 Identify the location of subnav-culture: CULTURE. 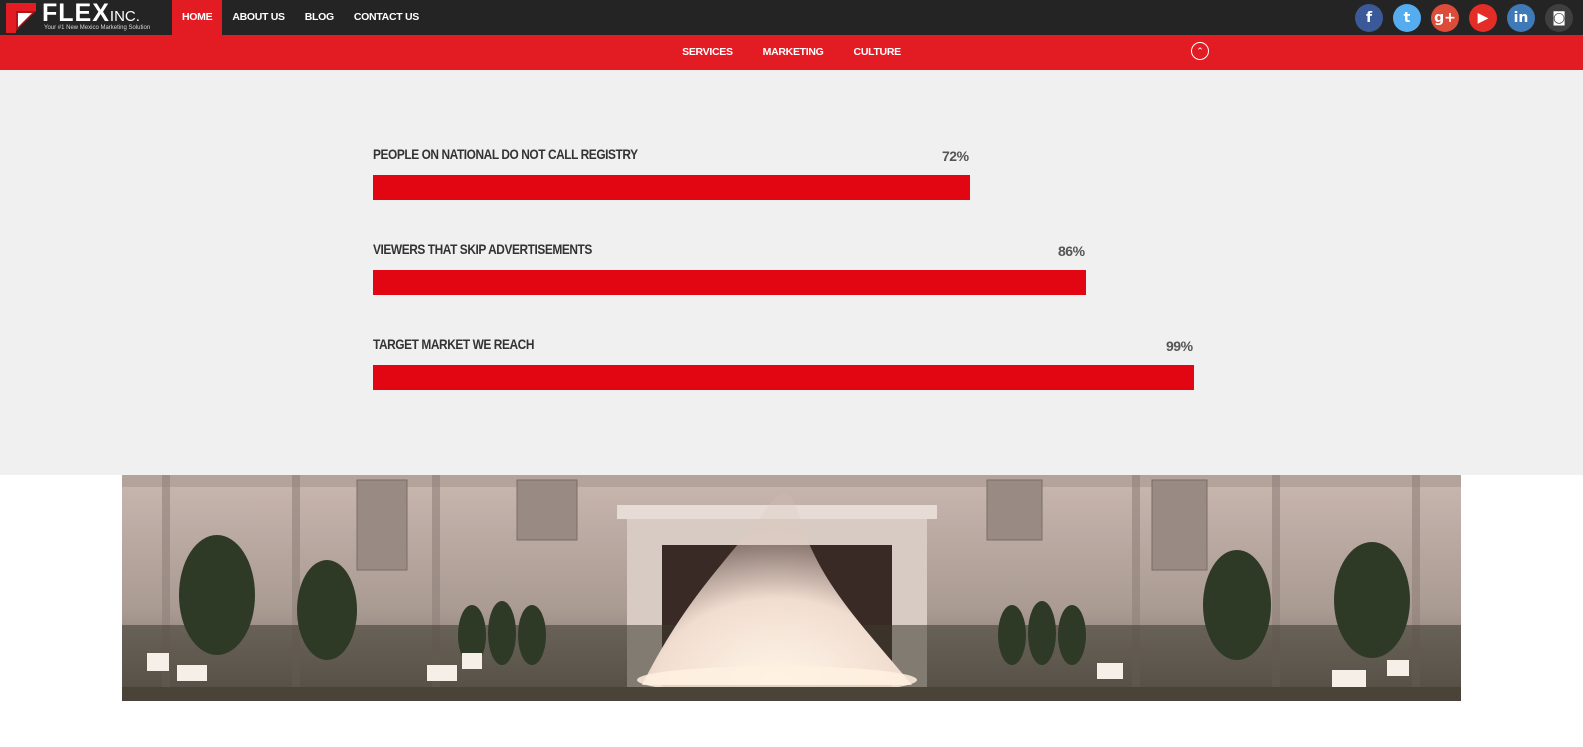
(877, 52).